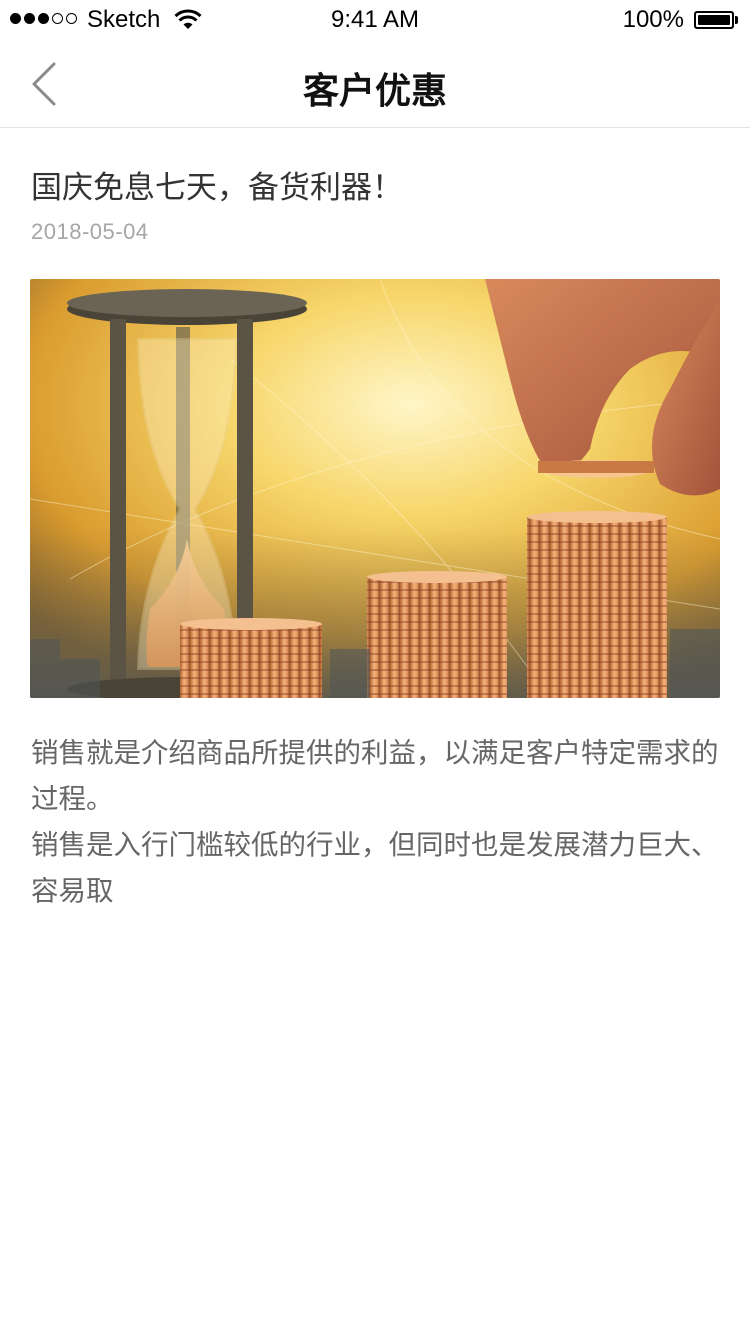  Describe the element at coordinates (217, 187) in the screenshot. I see `article-title: 国庆免息七天，备货利器！` at that location.